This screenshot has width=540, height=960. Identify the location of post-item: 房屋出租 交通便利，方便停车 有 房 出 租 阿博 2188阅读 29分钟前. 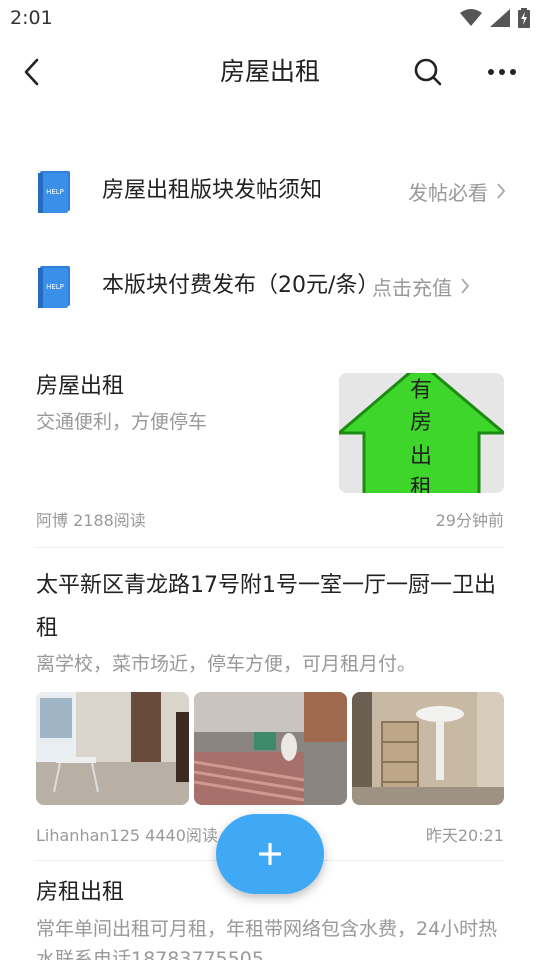
(270, 447).